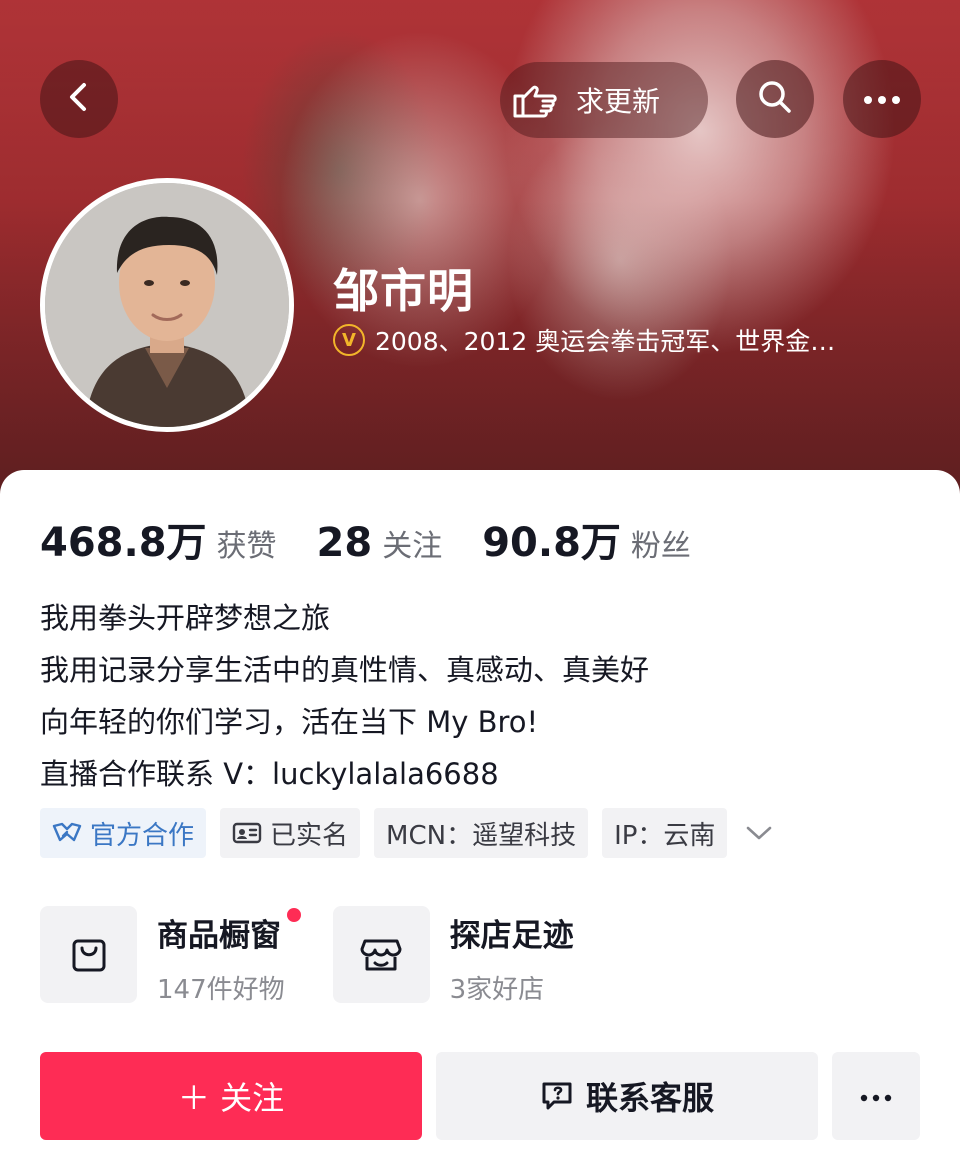  What do you see at coordinates (481, 835) in the screenshot?
I see `mcn-label: MCN：遥望科技` at bounding box center [481, 835].